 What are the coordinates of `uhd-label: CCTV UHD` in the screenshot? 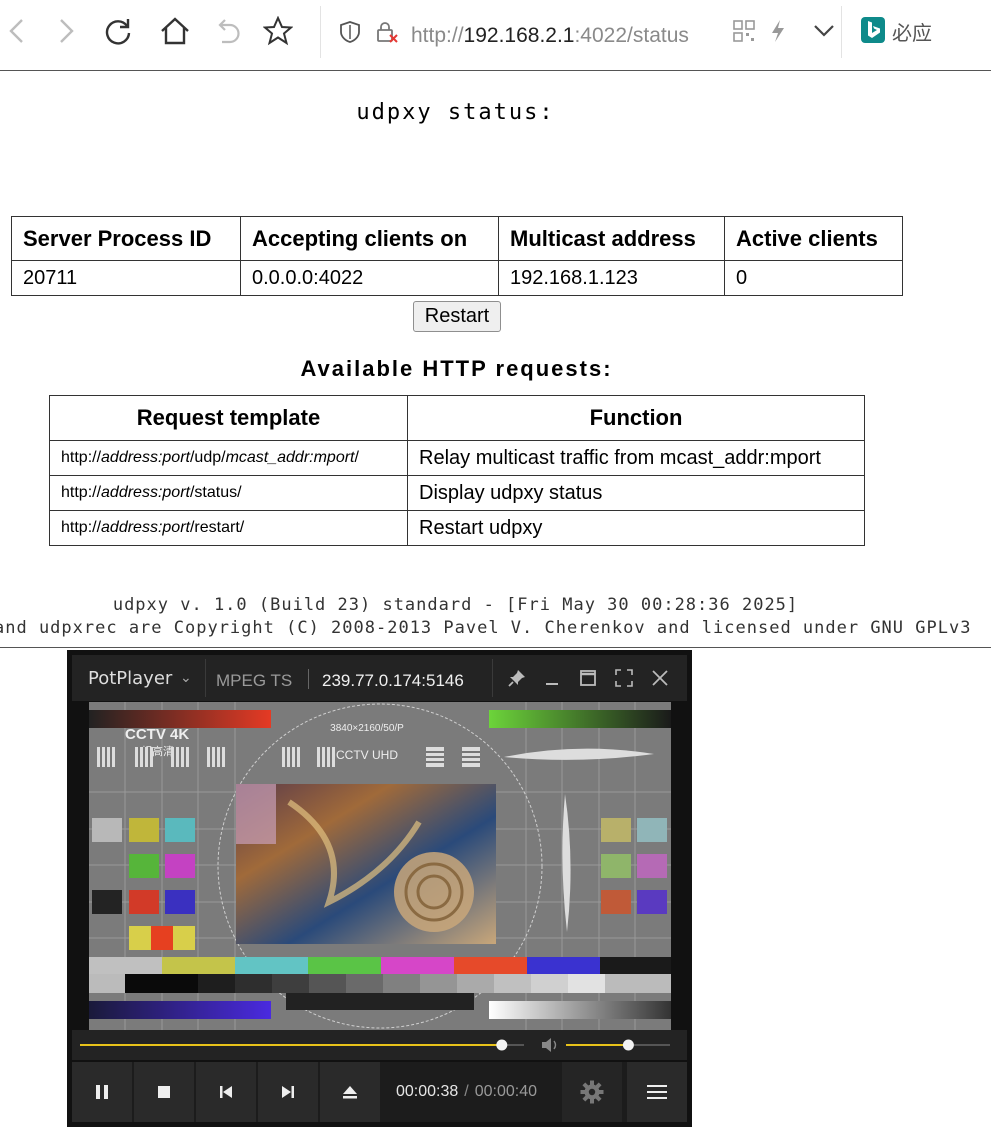 It's located at (367, 755).